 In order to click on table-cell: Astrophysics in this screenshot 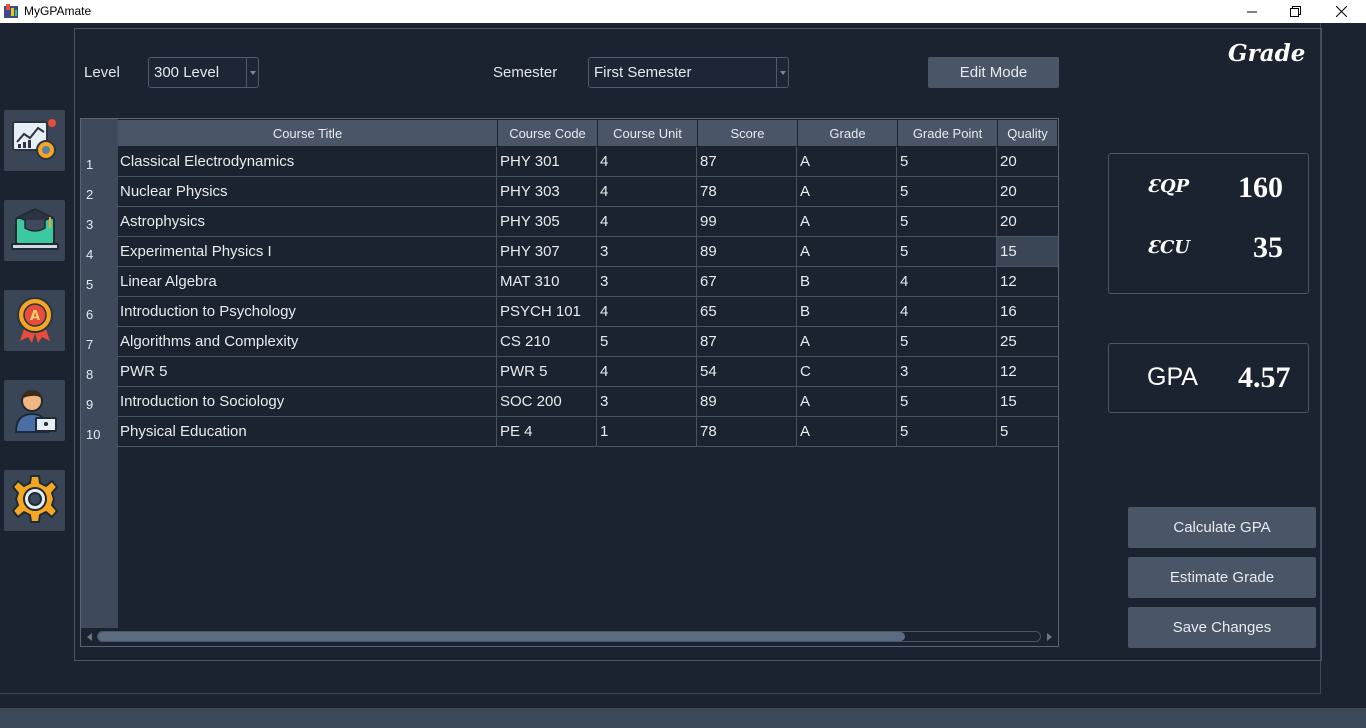, I will do `click(307, 222)`.